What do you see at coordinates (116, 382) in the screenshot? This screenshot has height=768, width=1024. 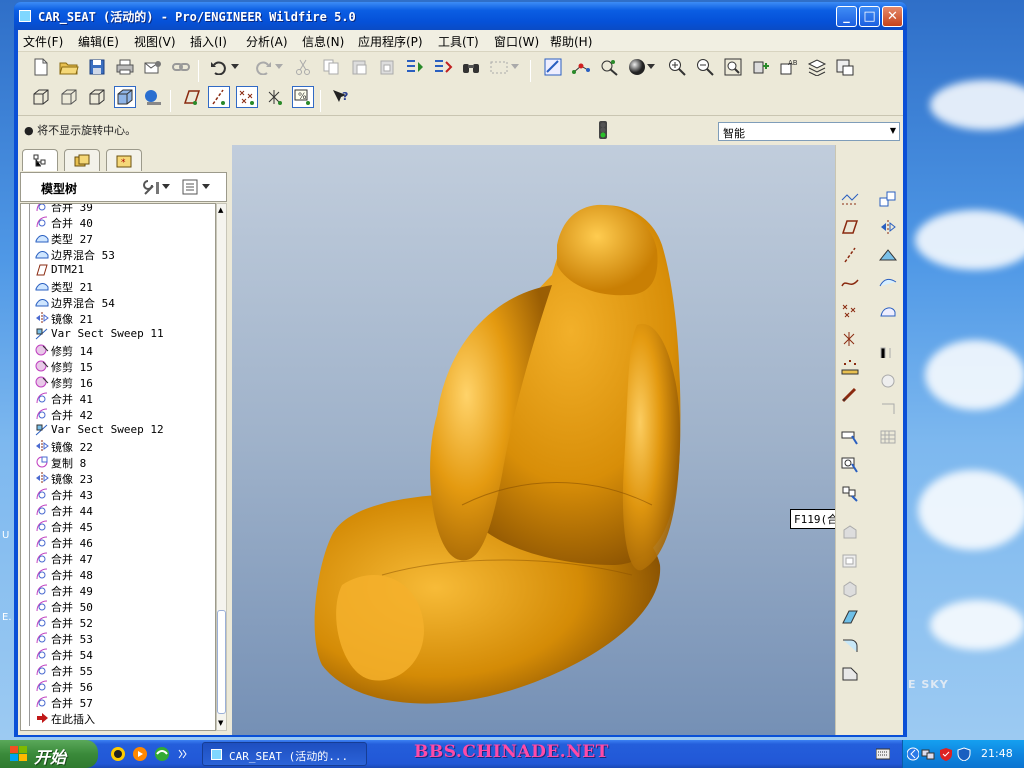 I see `tree-item: 修剪 16` at bounding box center [116, 382].